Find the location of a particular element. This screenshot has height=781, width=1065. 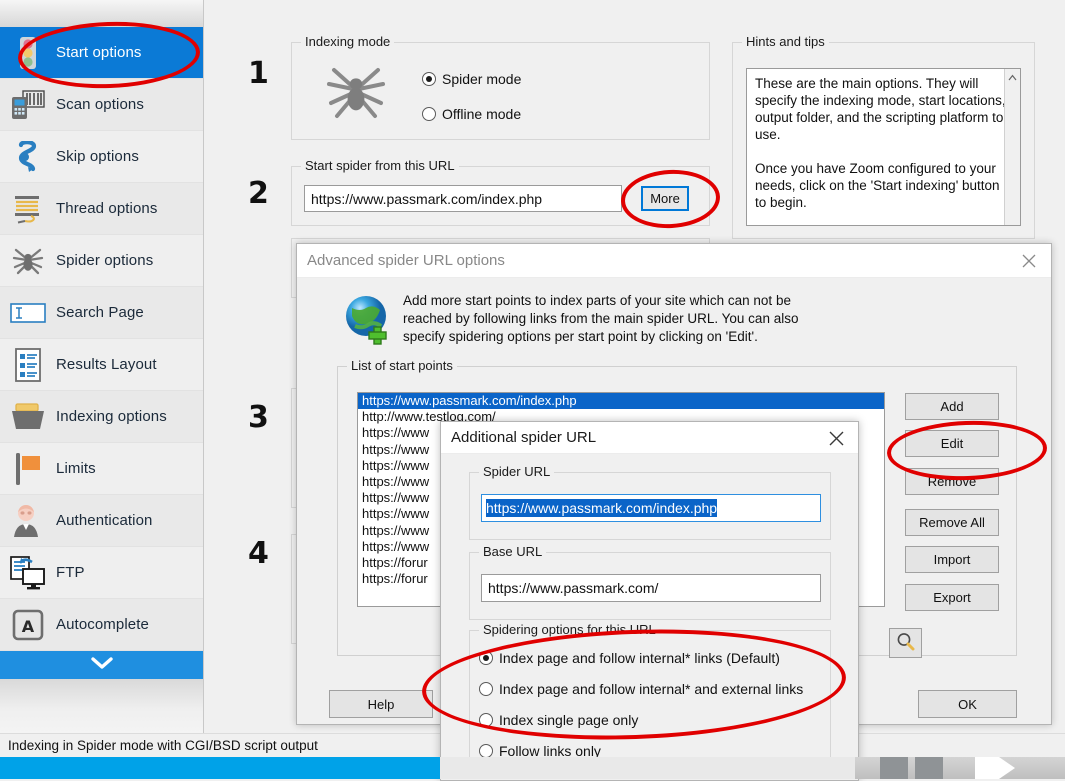

radio-index-single-page: Index single page only is located at coordinates (558, 720).